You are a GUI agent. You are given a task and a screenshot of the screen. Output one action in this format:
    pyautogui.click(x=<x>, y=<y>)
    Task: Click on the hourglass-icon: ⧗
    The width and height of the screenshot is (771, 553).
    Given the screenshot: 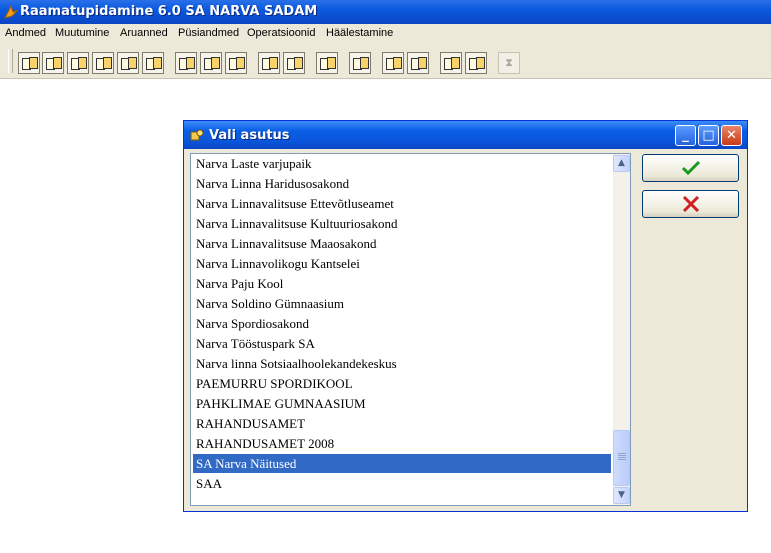 What is the action you would take?
    pyautogui.click(x=509, y=62)
    